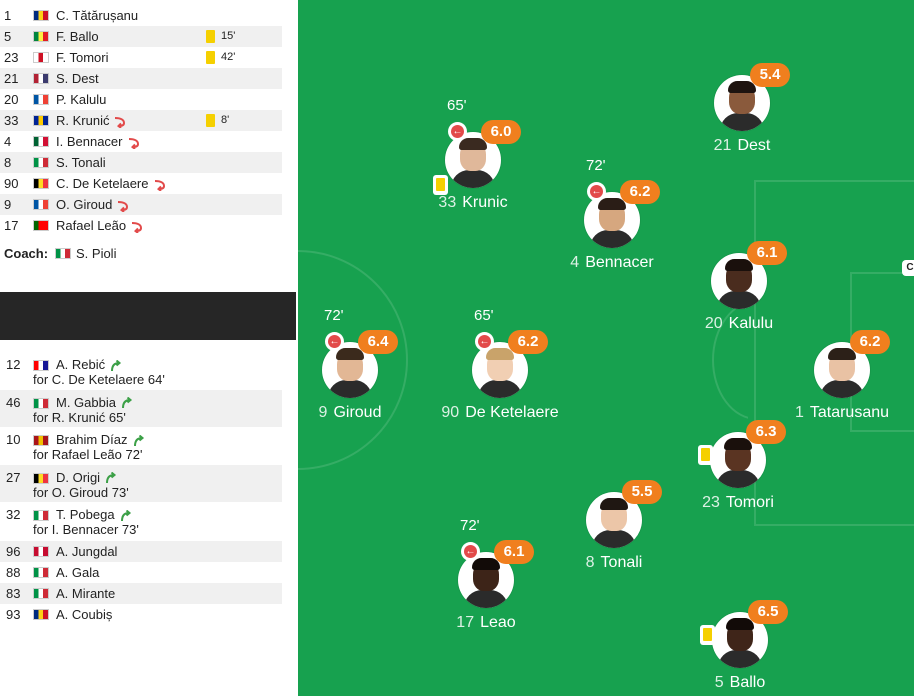 The image size is (914, 696). Describe the element at coordinates (141, 408) in the screenshot. I see `substitute-row: 46 M. Gabbia for R. Krunić 65'` at that location.